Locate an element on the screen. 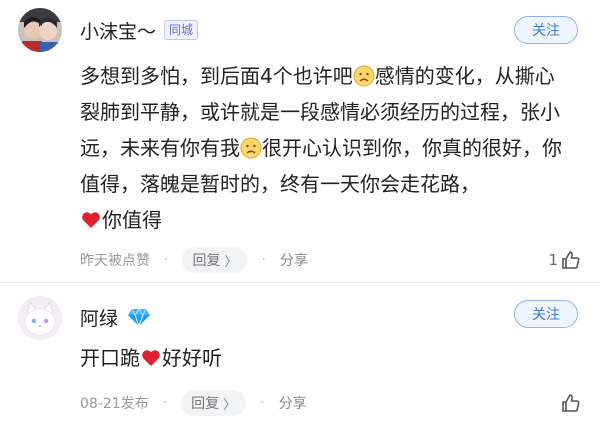  comment-meta: 昨天被点赞 · 回复 〉 · 分享 1 is located at coordinates (331, 260).